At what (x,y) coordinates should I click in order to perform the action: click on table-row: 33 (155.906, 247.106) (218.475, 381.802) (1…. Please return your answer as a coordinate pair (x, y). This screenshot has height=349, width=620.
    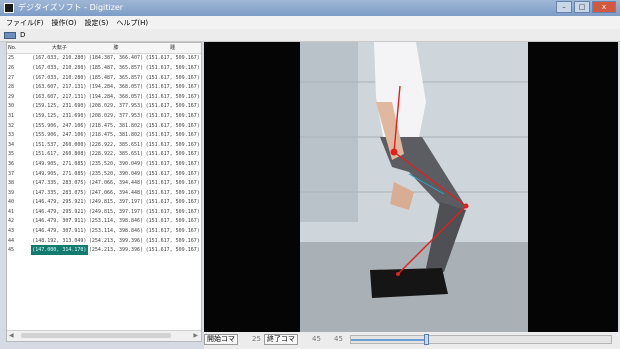
    Looking at the image, I should click on (104, 135).